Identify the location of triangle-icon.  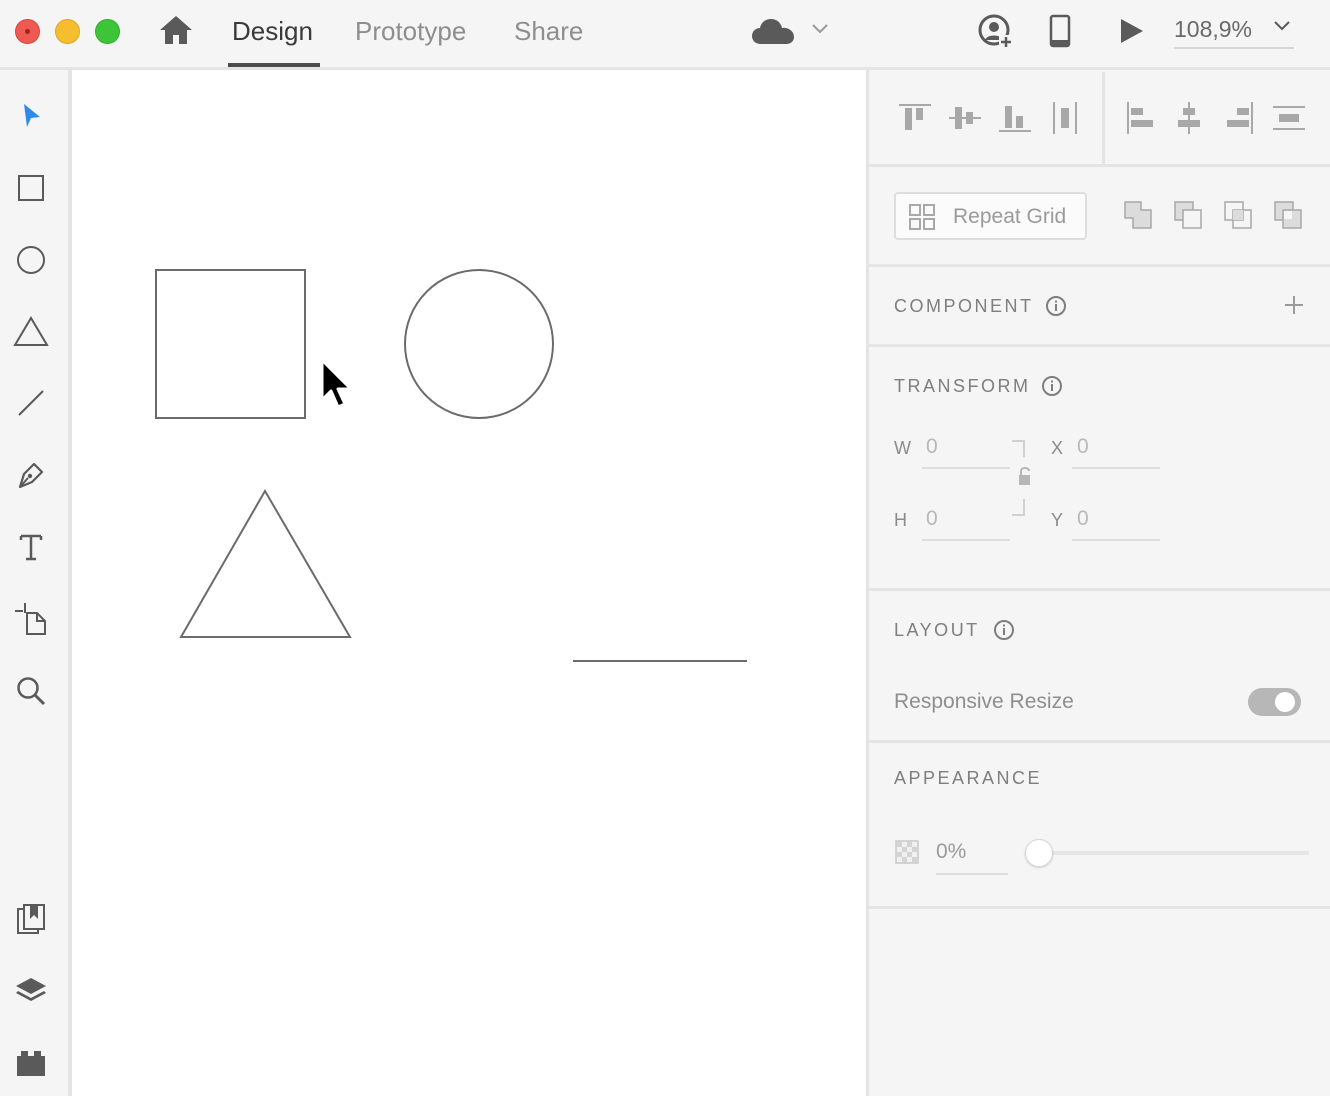
(31, 331).